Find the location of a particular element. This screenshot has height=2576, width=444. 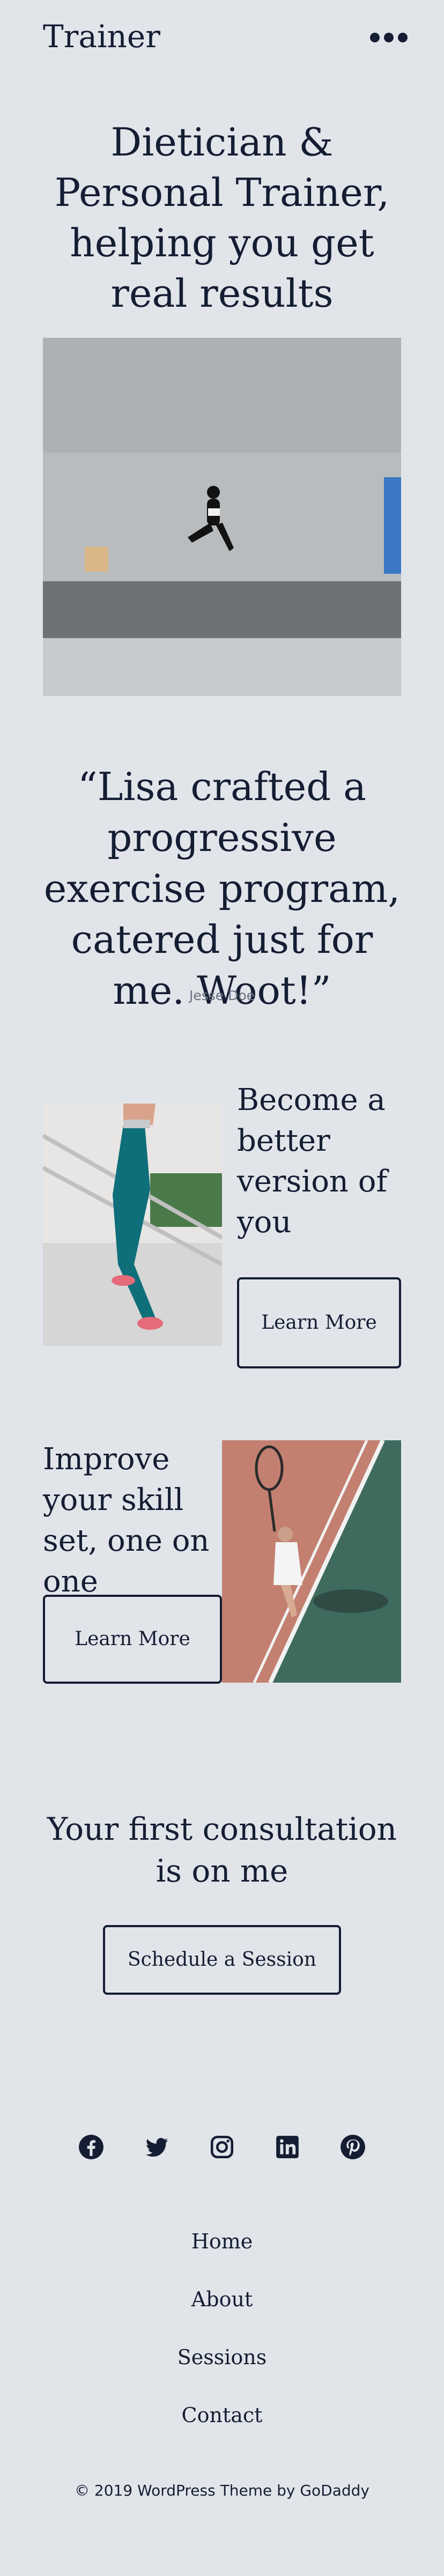

footer-nav-sessions: Sessions is located at coordinates (222, 2357).